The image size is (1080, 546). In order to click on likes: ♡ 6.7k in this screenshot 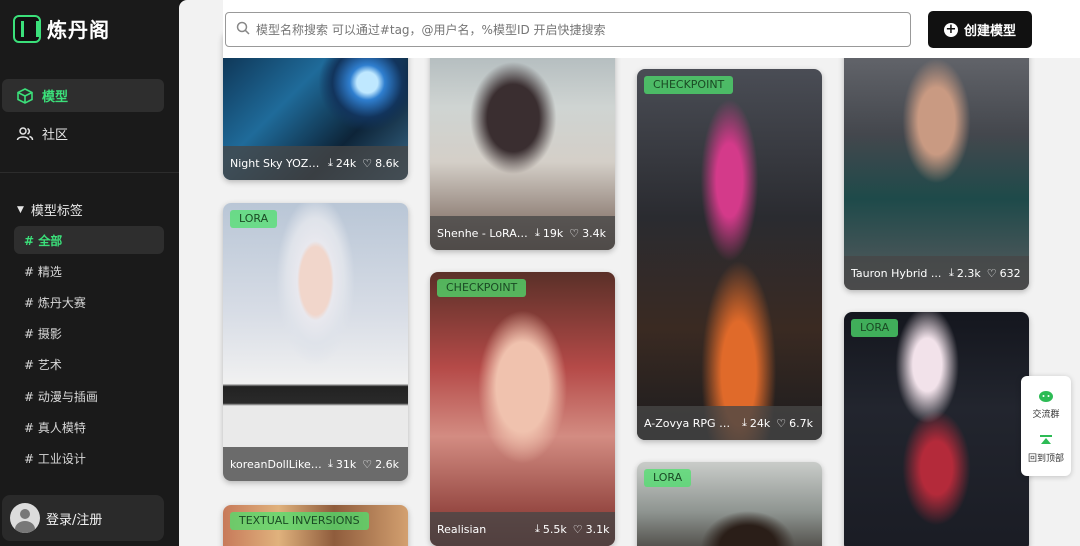, I will do `click(794, 423)`.